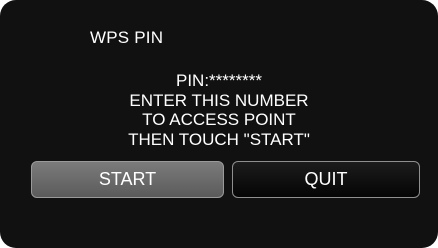 This screenshot has width=438, height=248. What do you see at coordinates (219, 139) in the screenshot?
I see `instruction-line-3: THEN TOUCH "START"` at bounding box center [219, 139].